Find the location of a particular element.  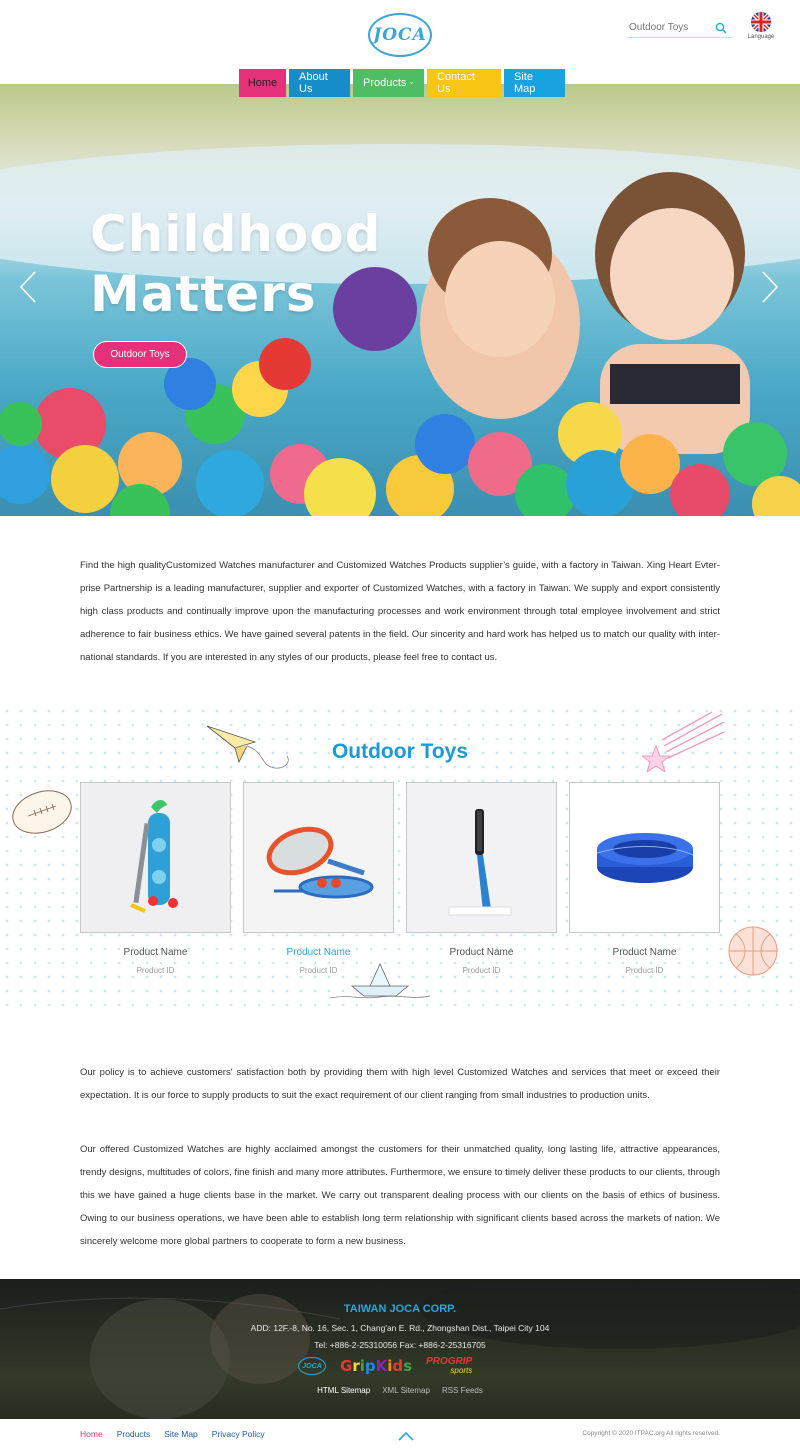

hero-title: Childhood Matters is located at coordinates (235, 264).